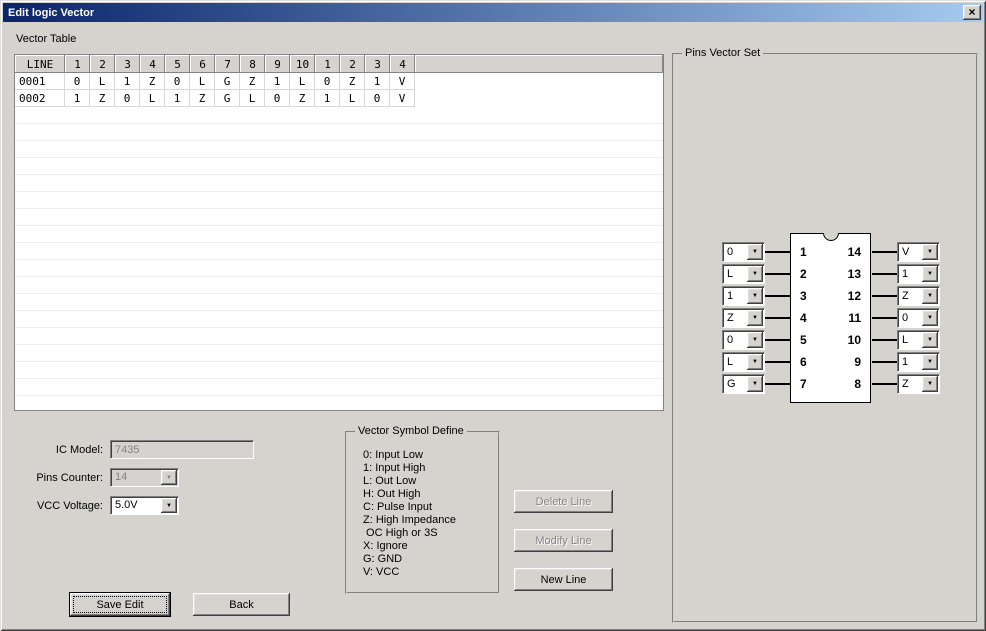  I want to click on pin-4-vector-select: Z ▼, so click(743, 318).